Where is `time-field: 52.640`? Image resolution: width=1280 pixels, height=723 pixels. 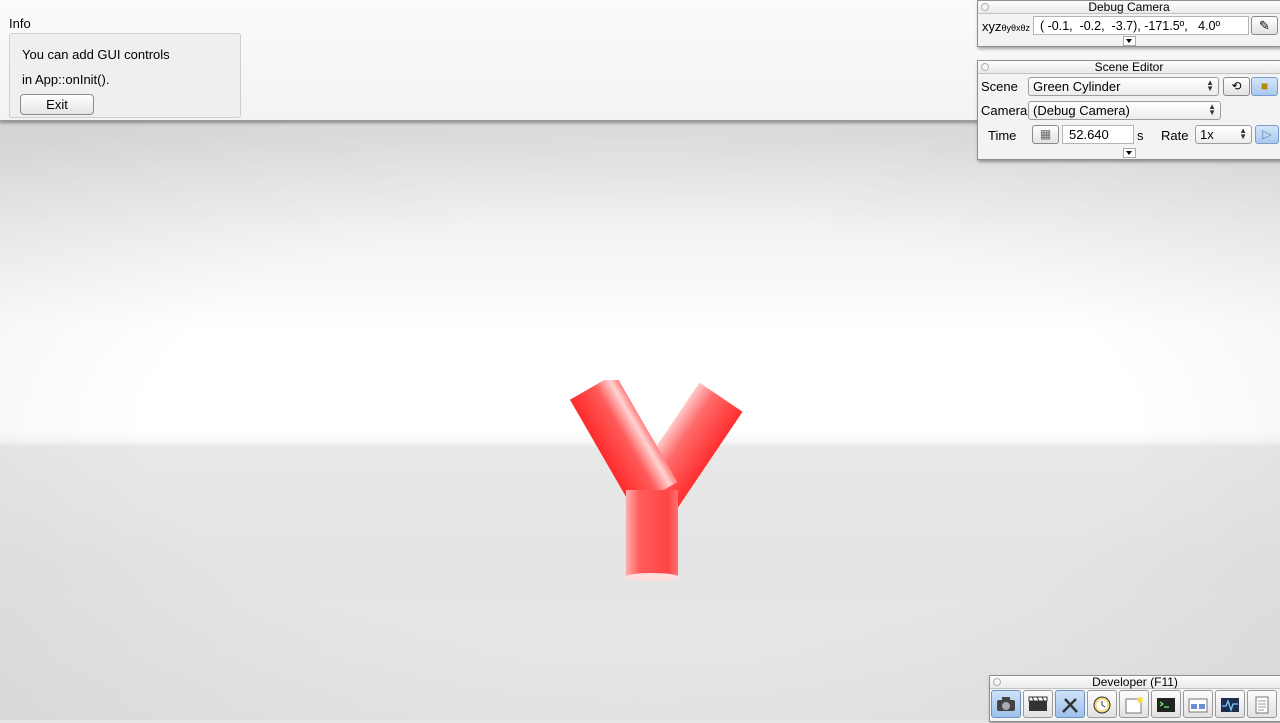 time-field: 52.640 is located at coordinates (1098, 134).